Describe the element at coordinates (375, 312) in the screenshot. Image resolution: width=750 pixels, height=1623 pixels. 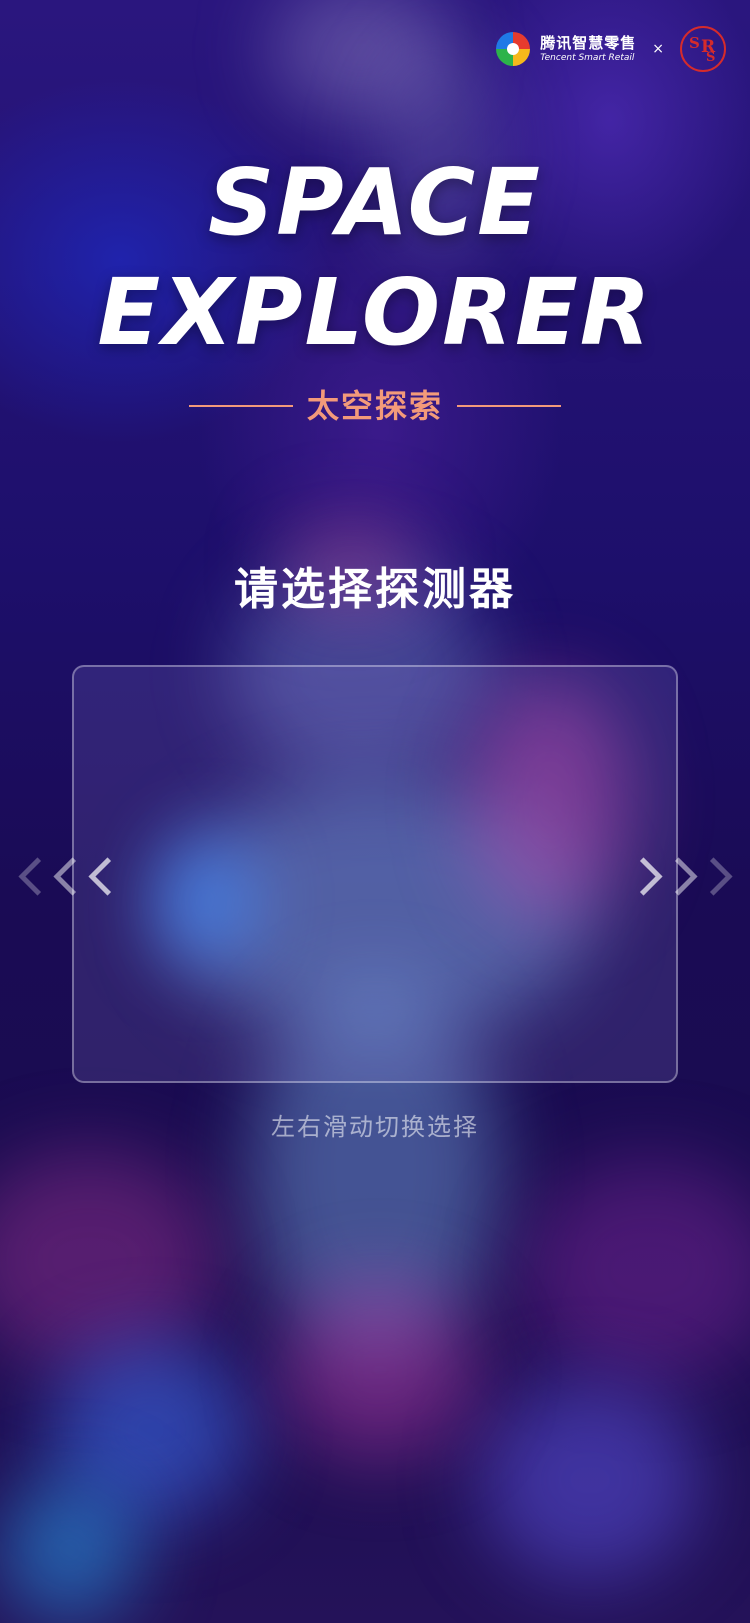
I see `hero-title-line2: EXPLORER` at that location.